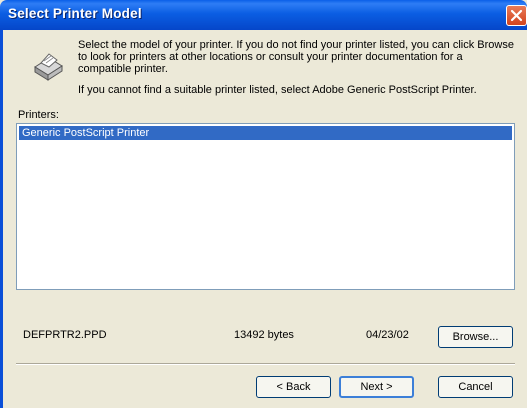 This screenshot has width=527, height=408. What do you see at coordinates (263, 15) in the screenshot?
I see `title-bar: Select Printer Model` at bounding box center [263, 15].